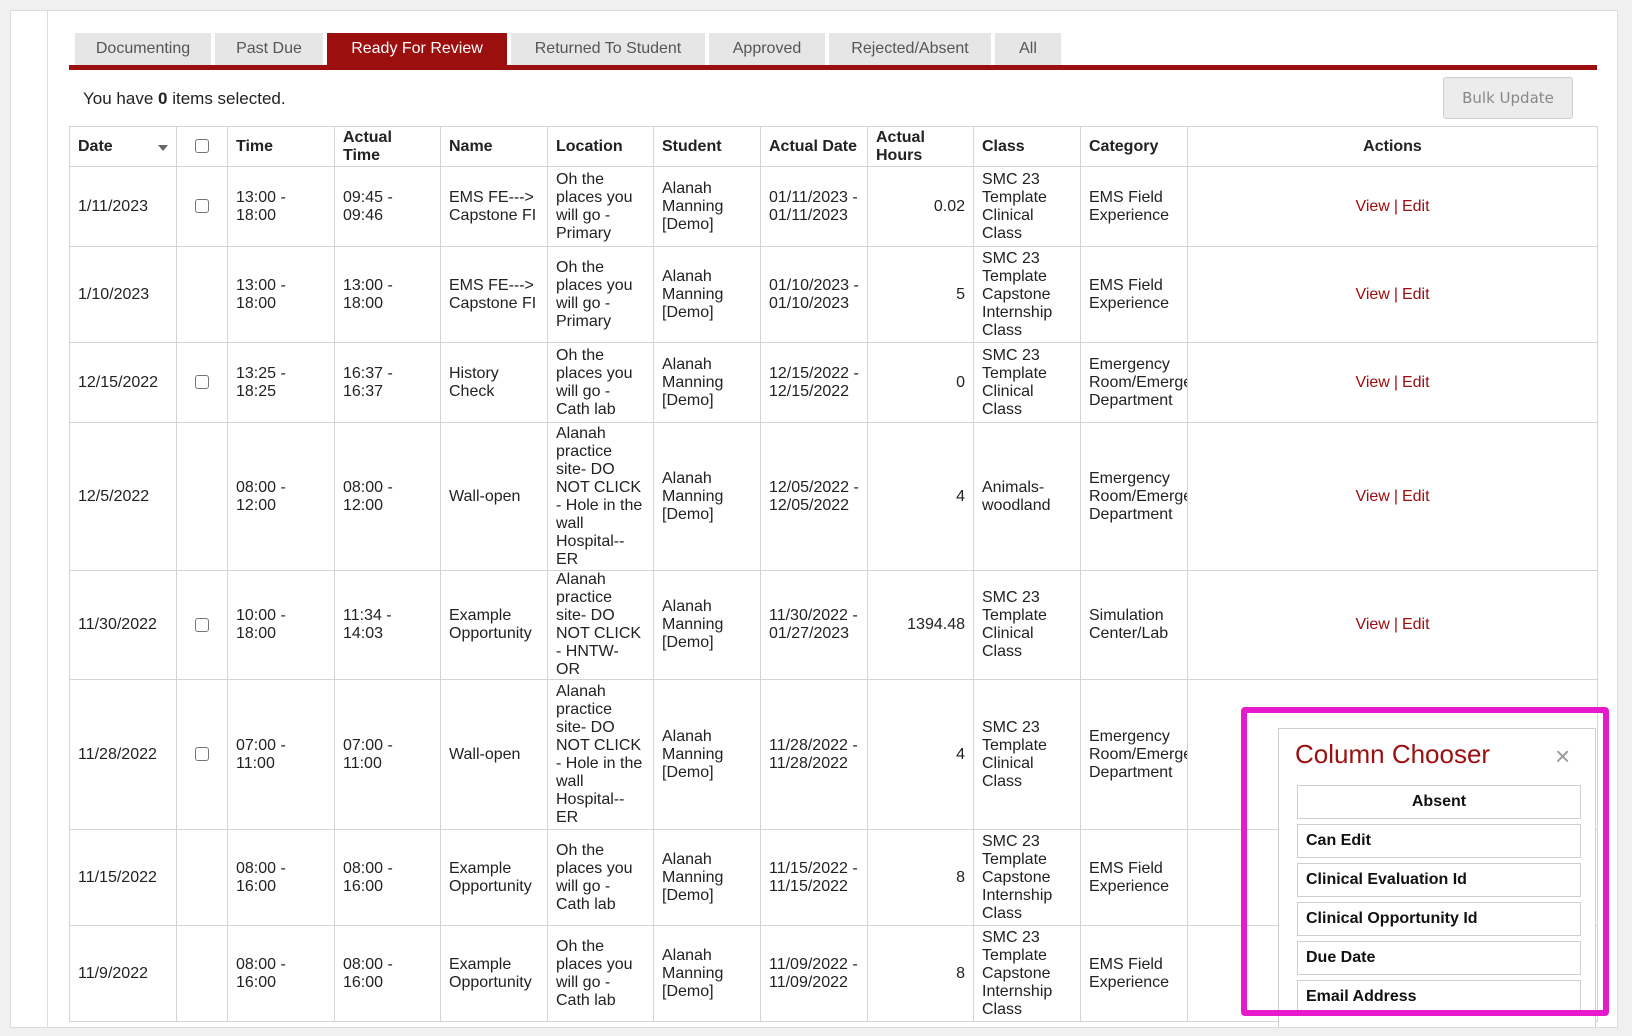 The height and width of the screenshot is (1036, 1632). Describe the element at coordinates (1134, 146) in the screenshot. I see `col-category: Category` at that location.